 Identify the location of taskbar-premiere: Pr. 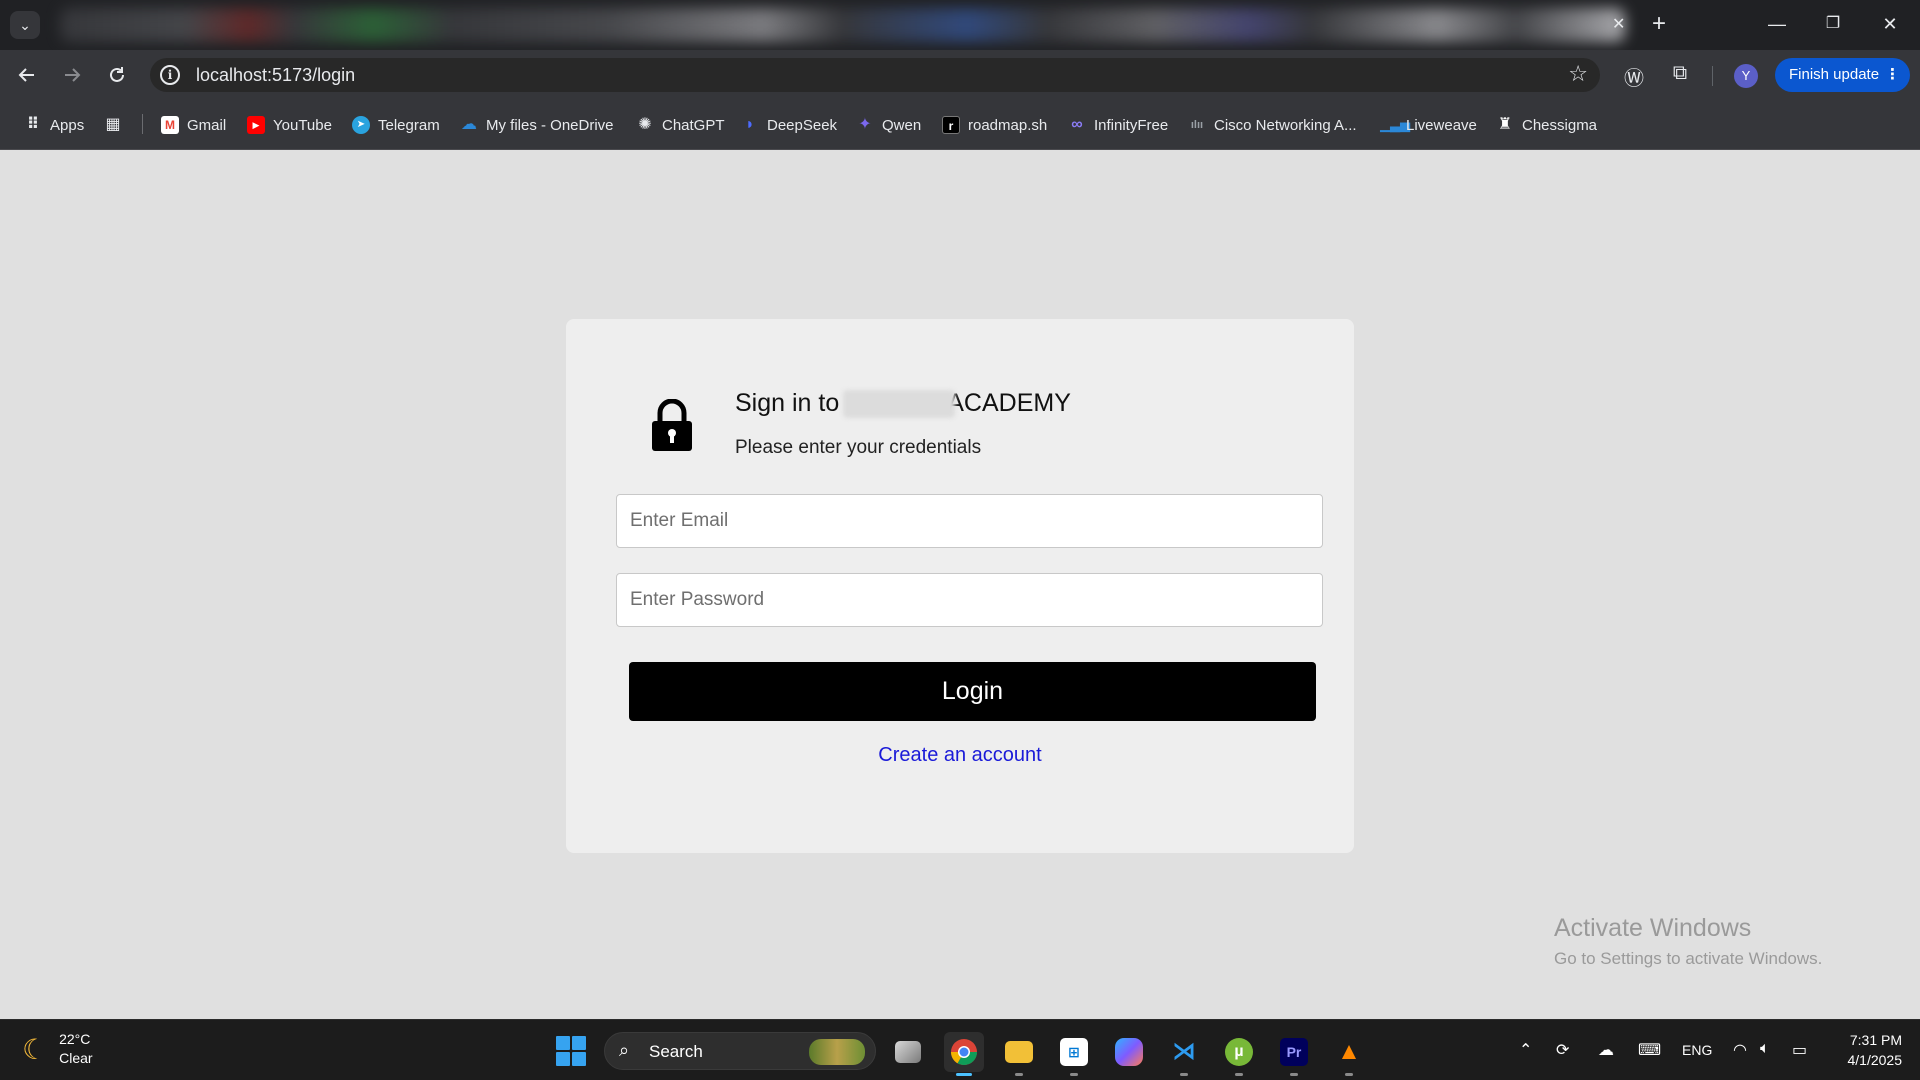
(1294, 1054).